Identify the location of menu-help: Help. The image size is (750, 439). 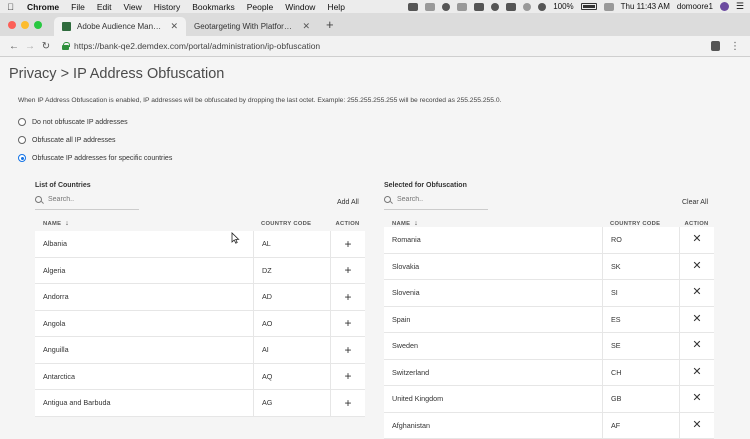
(335, 7).